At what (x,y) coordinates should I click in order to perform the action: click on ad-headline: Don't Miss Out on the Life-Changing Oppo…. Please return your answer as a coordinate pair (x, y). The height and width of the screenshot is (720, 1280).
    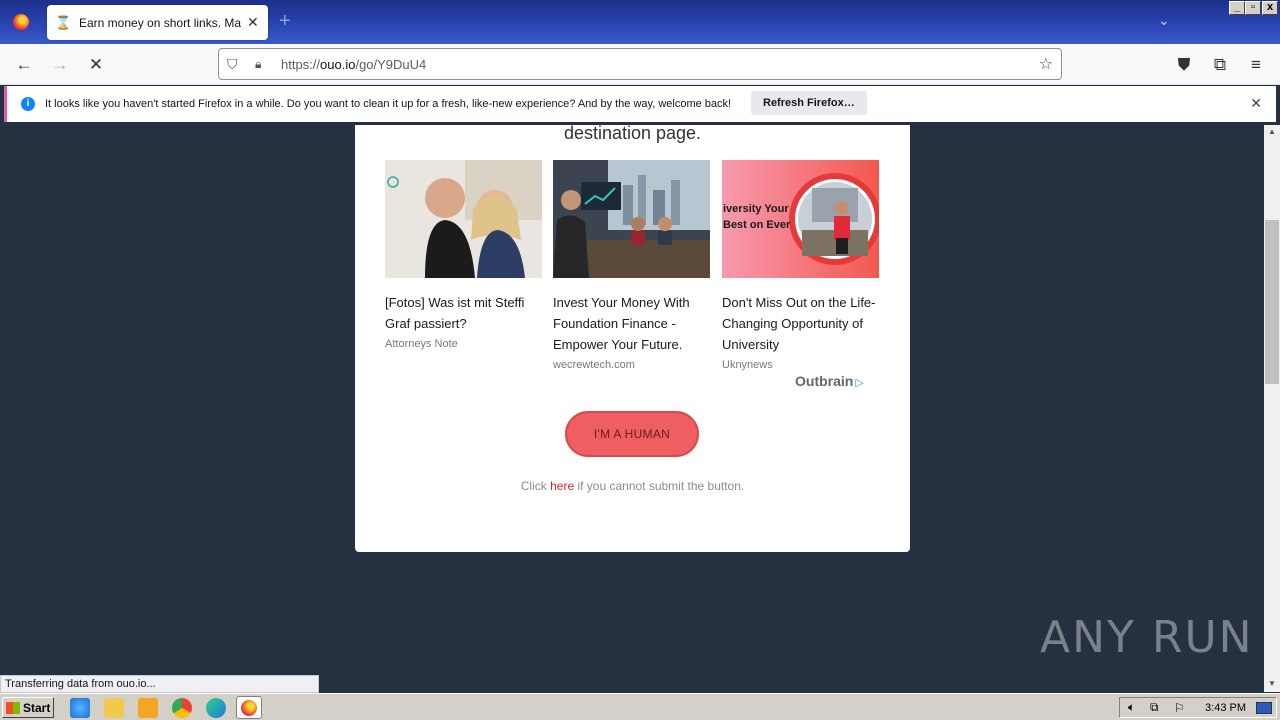
    Looking at the image, I should click on (800, 323).